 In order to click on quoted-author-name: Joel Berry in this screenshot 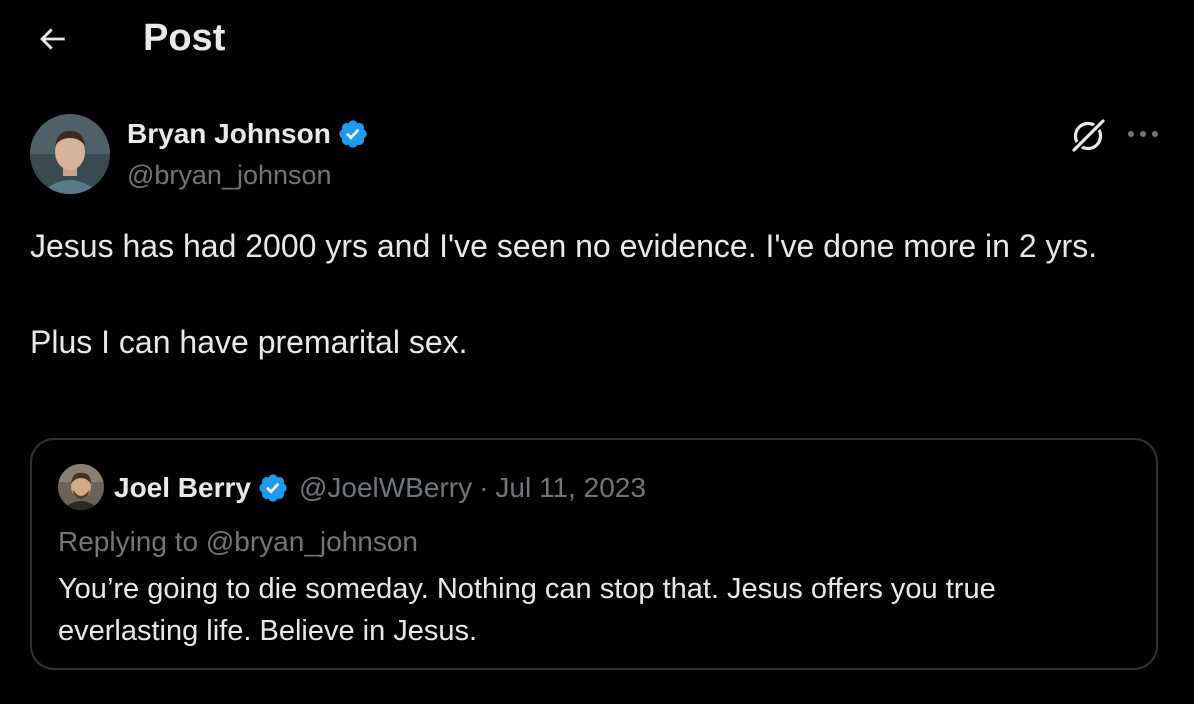, I will do `click(182, 487)`.